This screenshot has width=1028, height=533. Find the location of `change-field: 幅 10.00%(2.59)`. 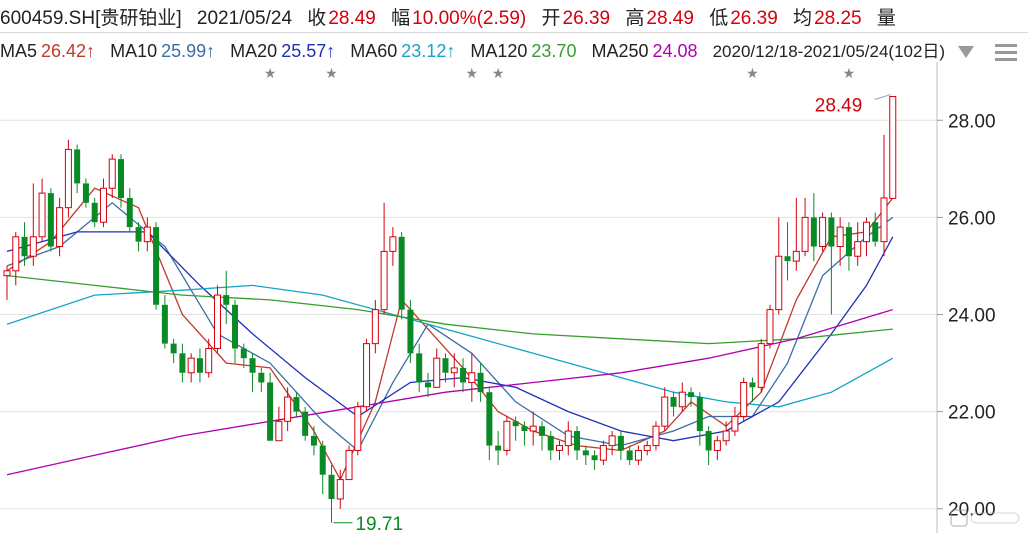

change-field: 幅 10.00%(2.59) is located at coordinates (458, 16).